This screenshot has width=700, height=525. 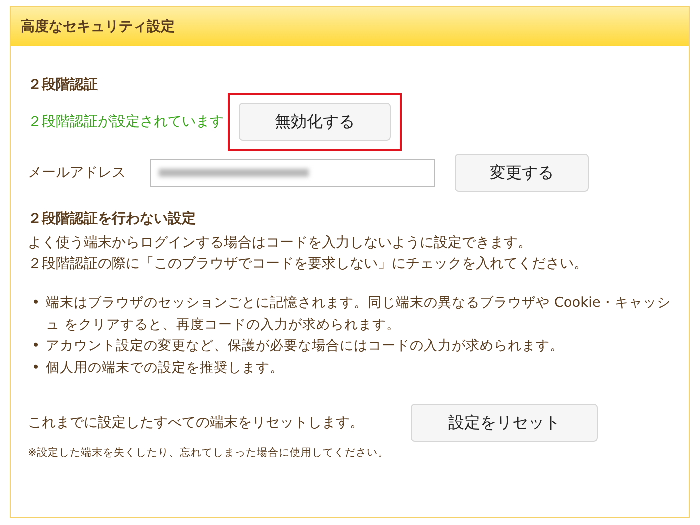 What do you see at coordinates (112, 219) in the screenshot?
I see `section-heading: ２段階認証を行わない設定` at bounding box center [112, 219].